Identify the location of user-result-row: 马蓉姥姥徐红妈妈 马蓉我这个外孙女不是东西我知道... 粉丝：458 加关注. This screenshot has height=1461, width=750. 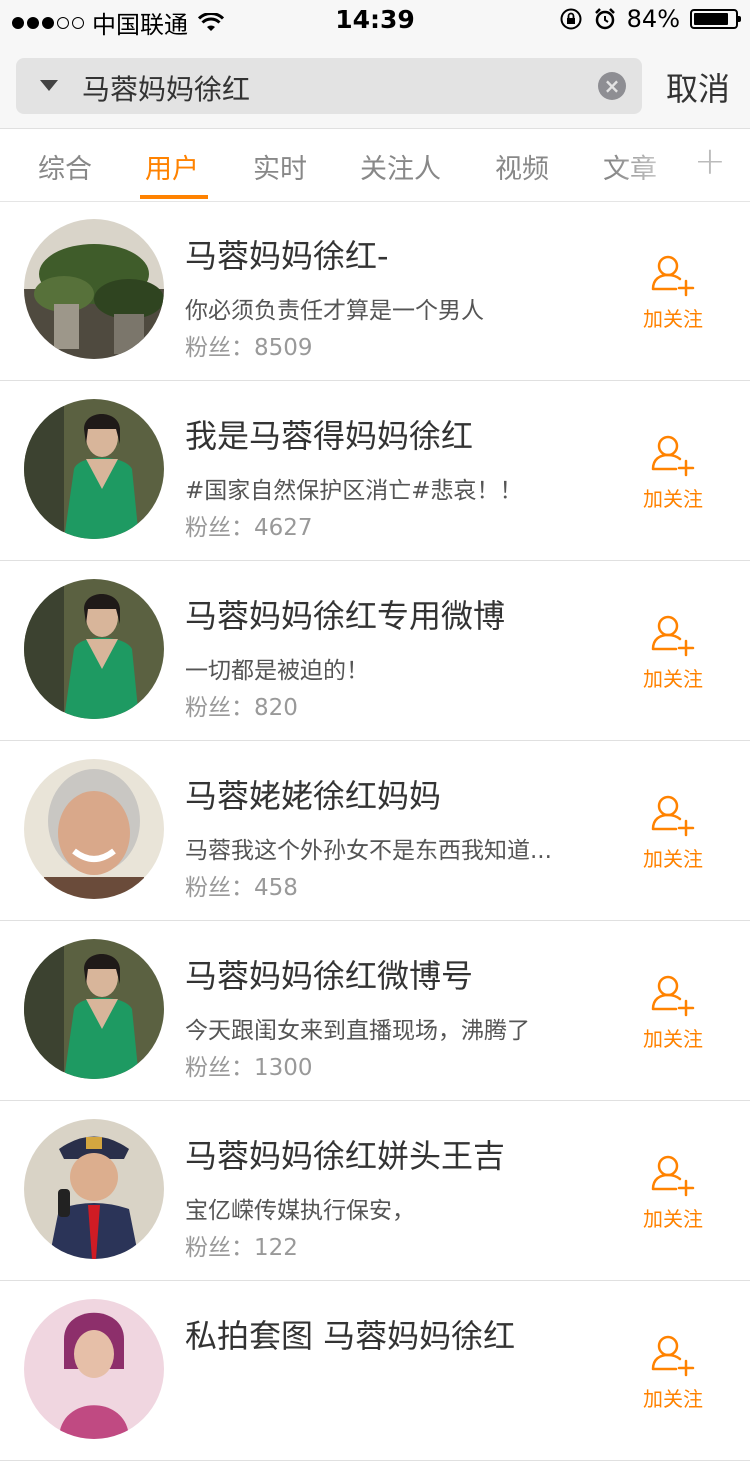
(375, 831).